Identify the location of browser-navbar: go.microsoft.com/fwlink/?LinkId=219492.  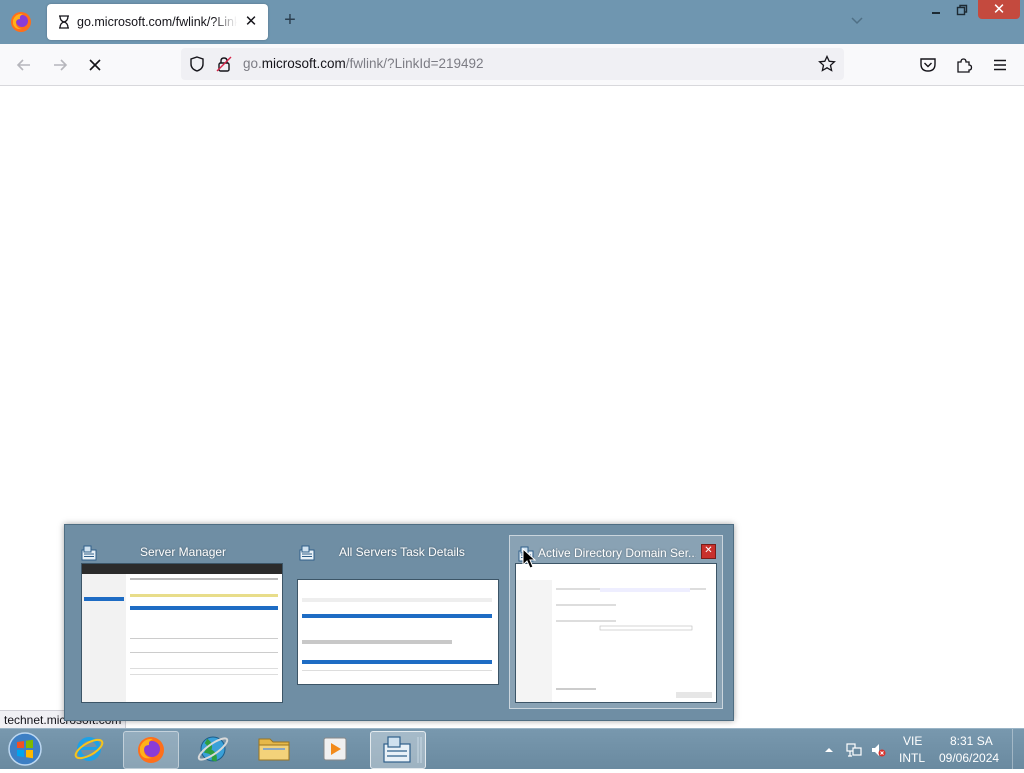
(512, 65).